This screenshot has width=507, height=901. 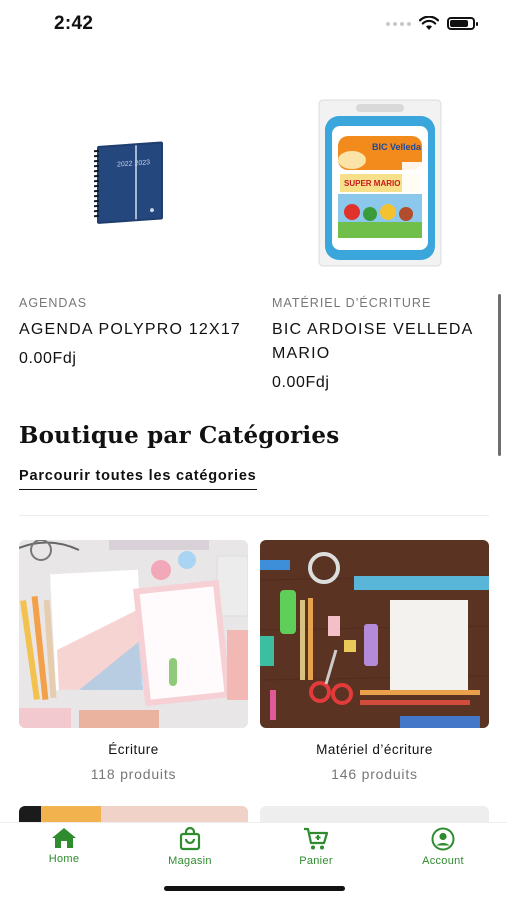 I want to click on product-image-agenda: 2022 2023, so click(x=134, y=185).